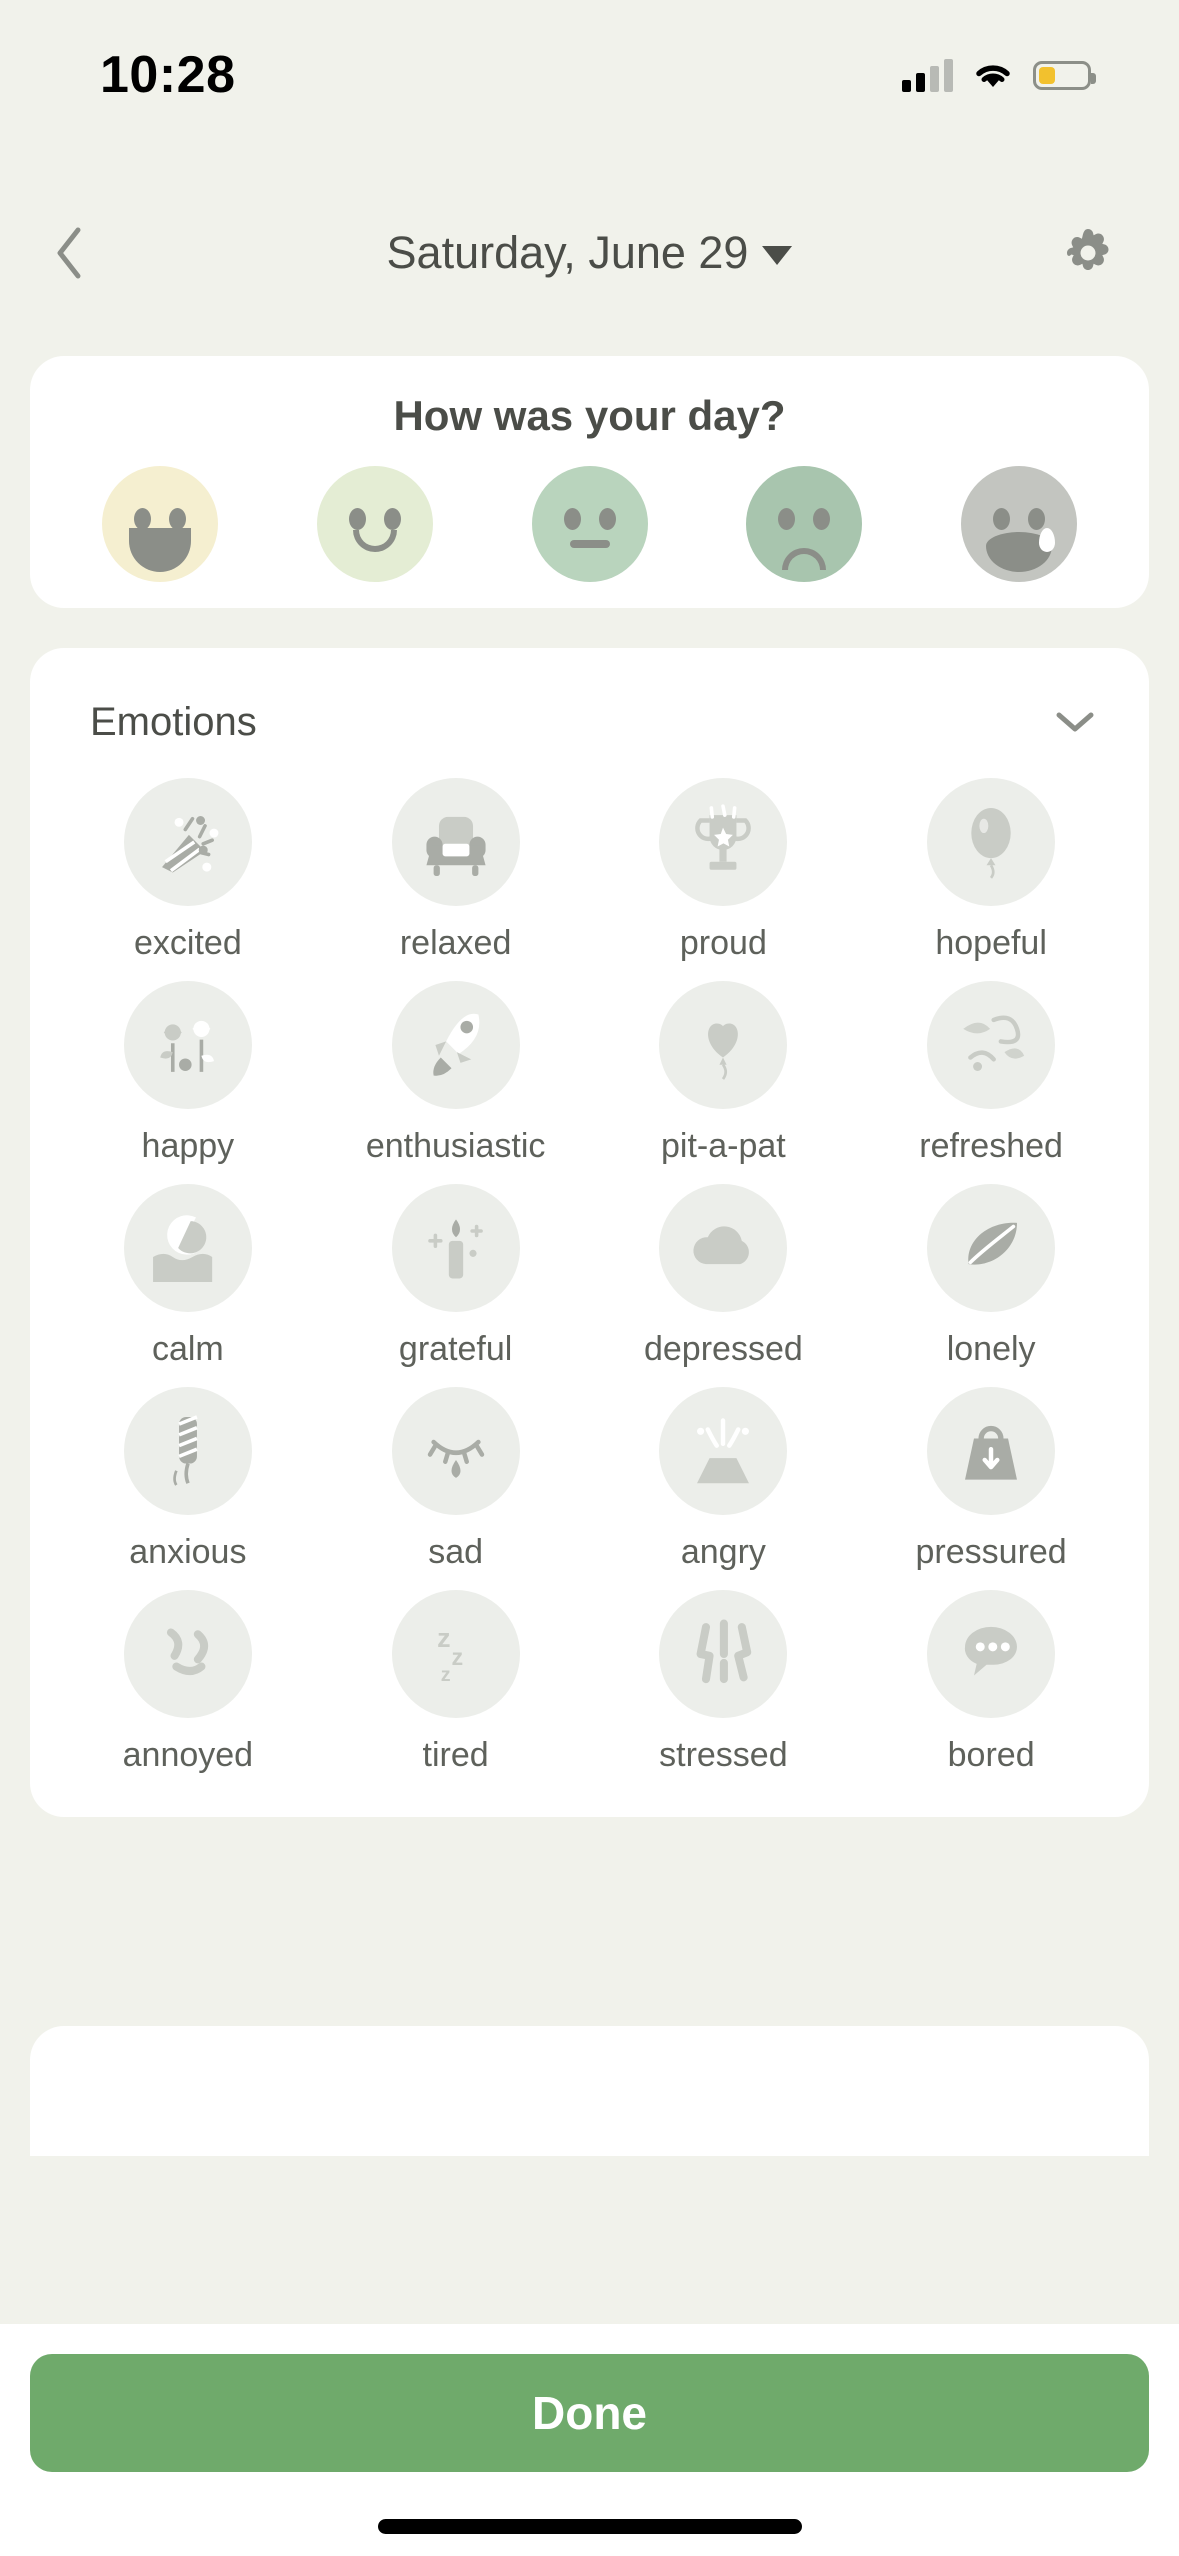 The image size is (1179, 2556). Describe the element at coordinates (1088, 249) in the screenshot. I see `gear-icon` at that location.